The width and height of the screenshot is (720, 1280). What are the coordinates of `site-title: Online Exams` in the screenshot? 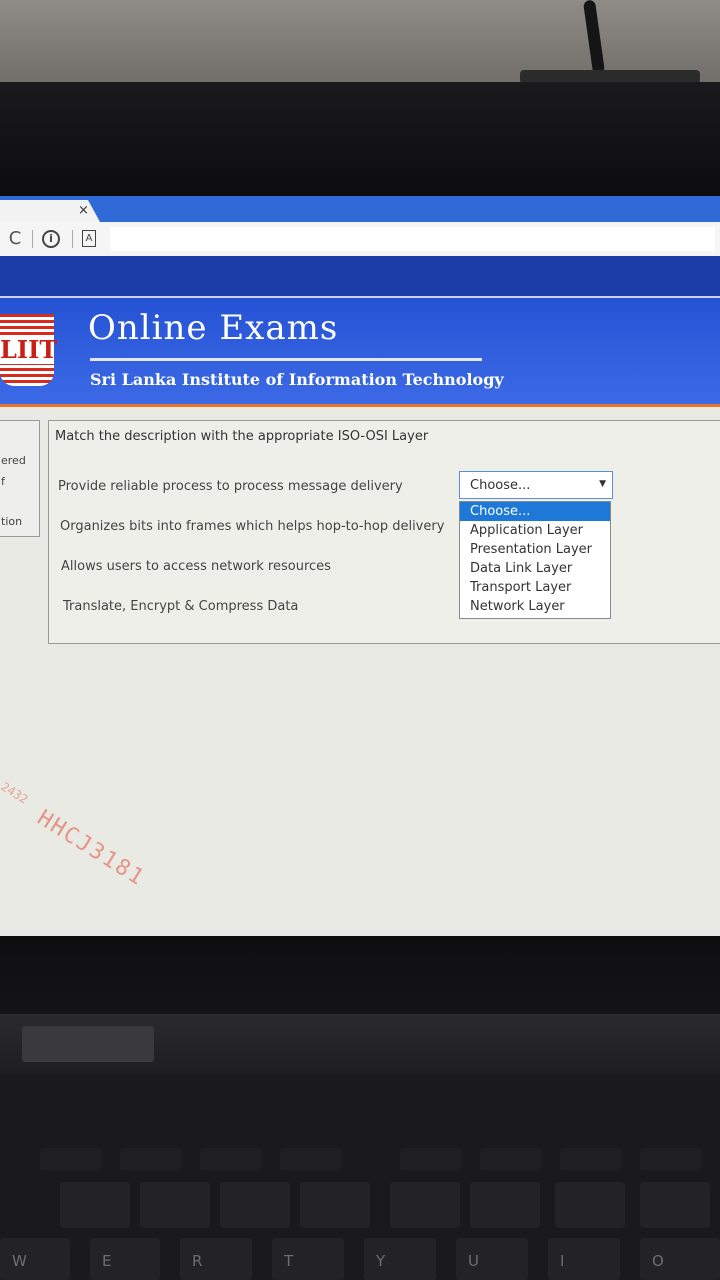 It's located at (213, 328).